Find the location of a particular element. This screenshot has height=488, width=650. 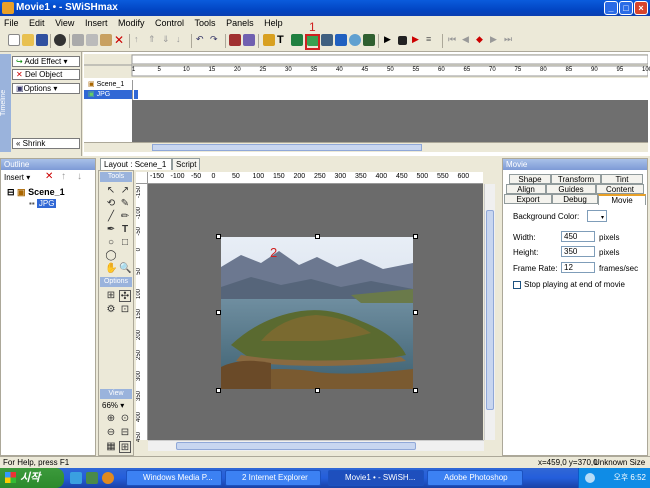

tab-transform: Transform is located at coordinates (576, 179).